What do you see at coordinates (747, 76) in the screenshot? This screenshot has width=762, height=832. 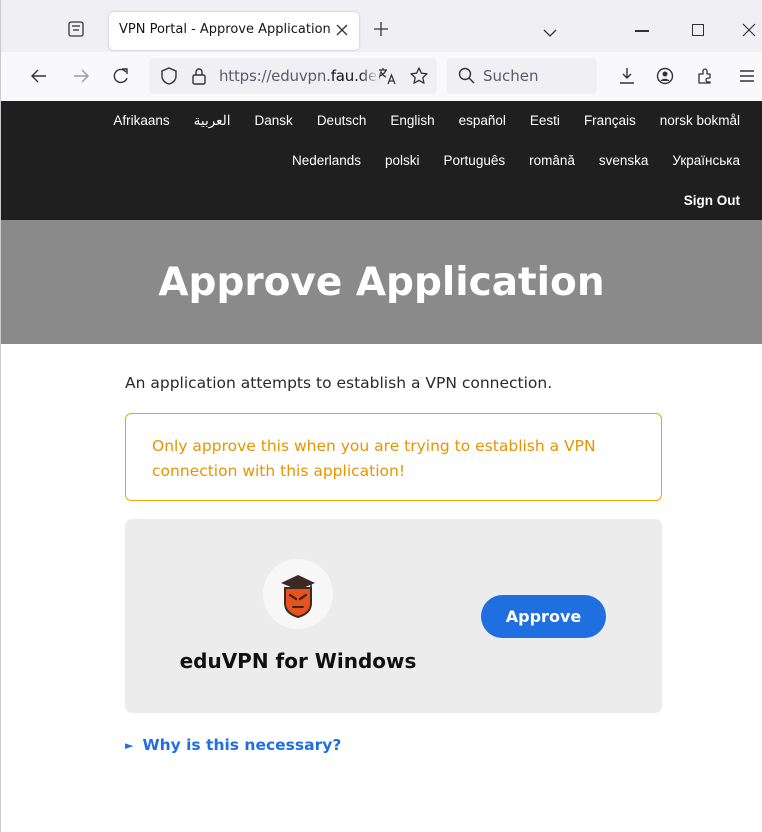 I see `menu-icon` at bounding box center [747, 76].